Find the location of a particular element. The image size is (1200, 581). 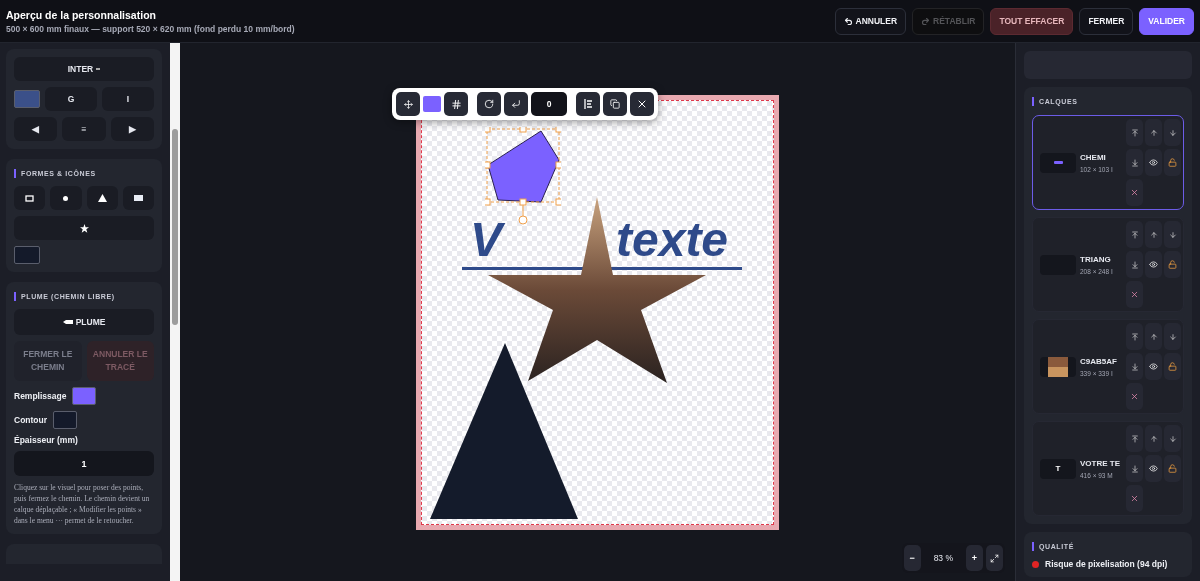

undo-button: ANNULER is located at coordinates (870, 21).